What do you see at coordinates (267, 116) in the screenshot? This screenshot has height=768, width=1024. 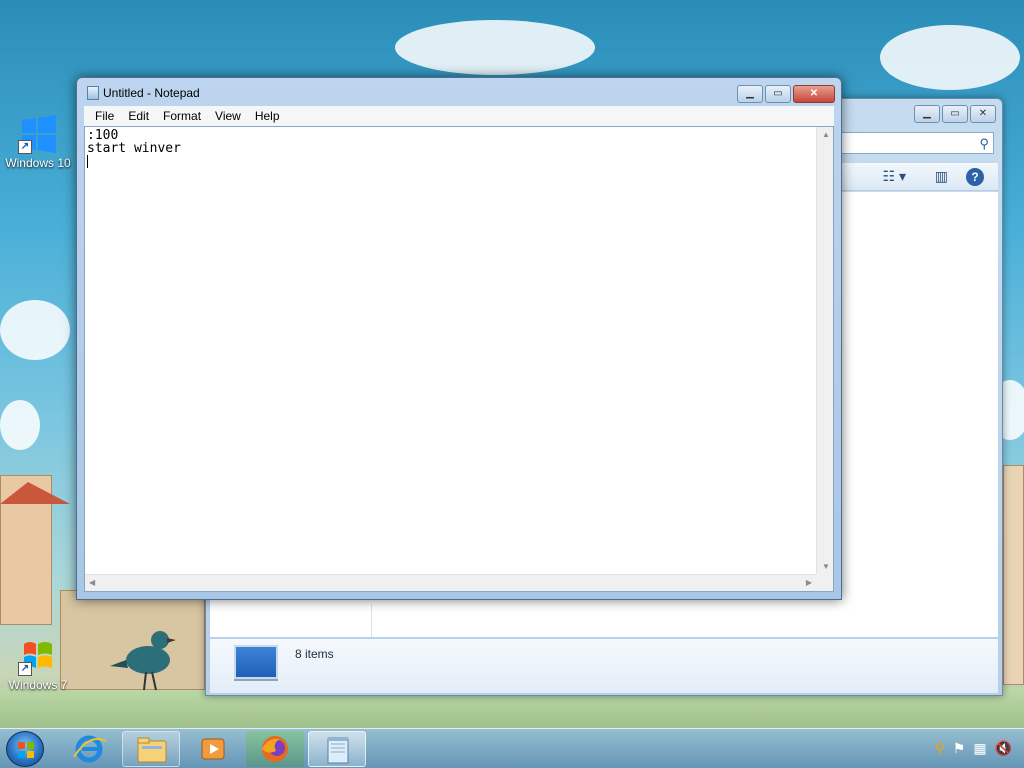 I see `menu-help: Help` at bounding box center [267, 116].